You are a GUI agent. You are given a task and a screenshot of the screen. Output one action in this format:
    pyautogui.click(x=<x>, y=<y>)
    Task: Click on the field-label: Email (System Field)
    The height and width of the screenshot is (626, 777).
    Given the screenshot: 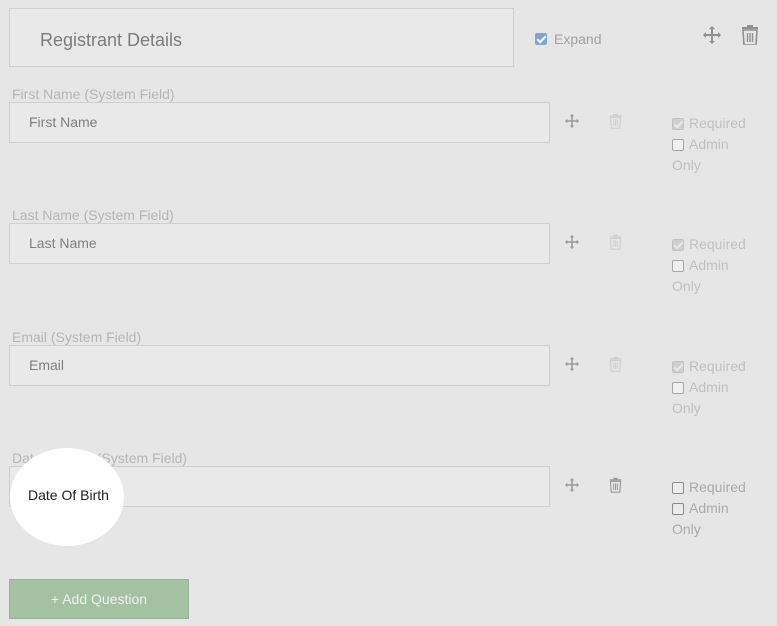 What is the action you would take?
    pyautogui.click(x=77, y=337)
    